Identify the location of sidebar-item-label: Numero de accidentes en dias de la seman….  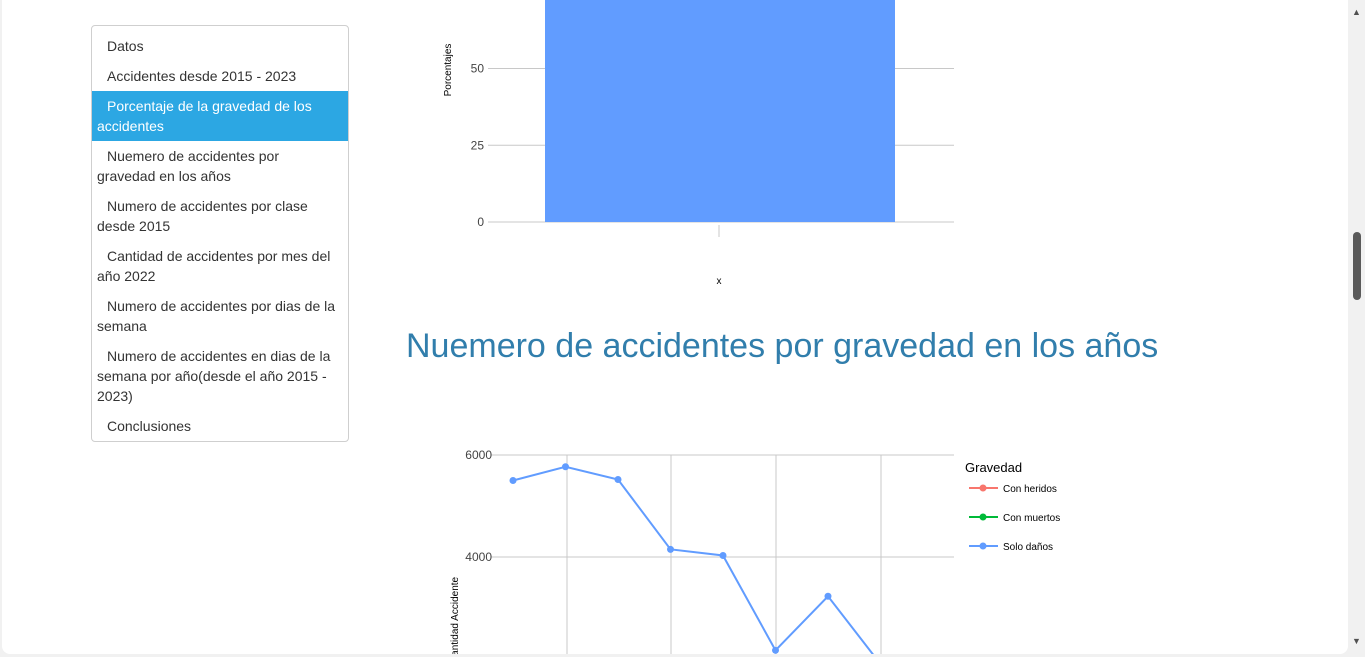
(214, 376).